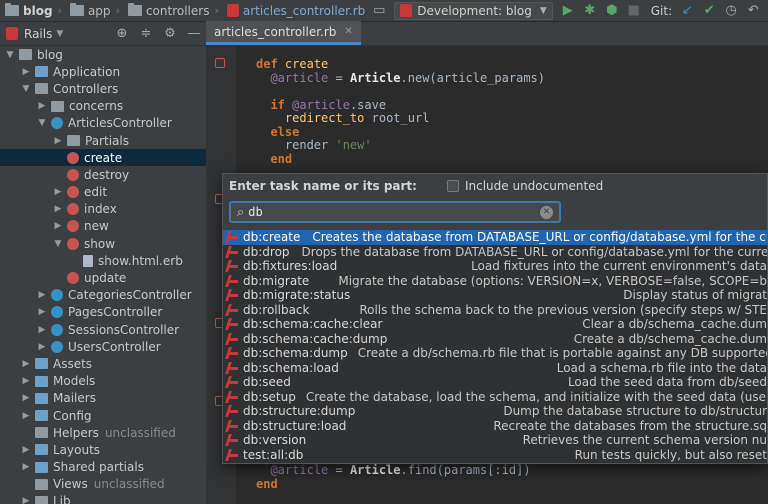  Describe the element at coordinates (452, 186) in the screenshot. I see `include-undocumented-checkbox` at that location.